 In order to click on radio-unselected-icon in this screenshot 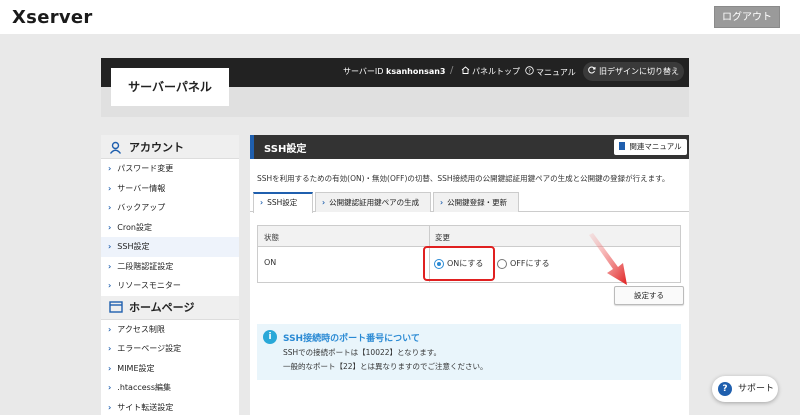, I will do `click(502, 263)`.